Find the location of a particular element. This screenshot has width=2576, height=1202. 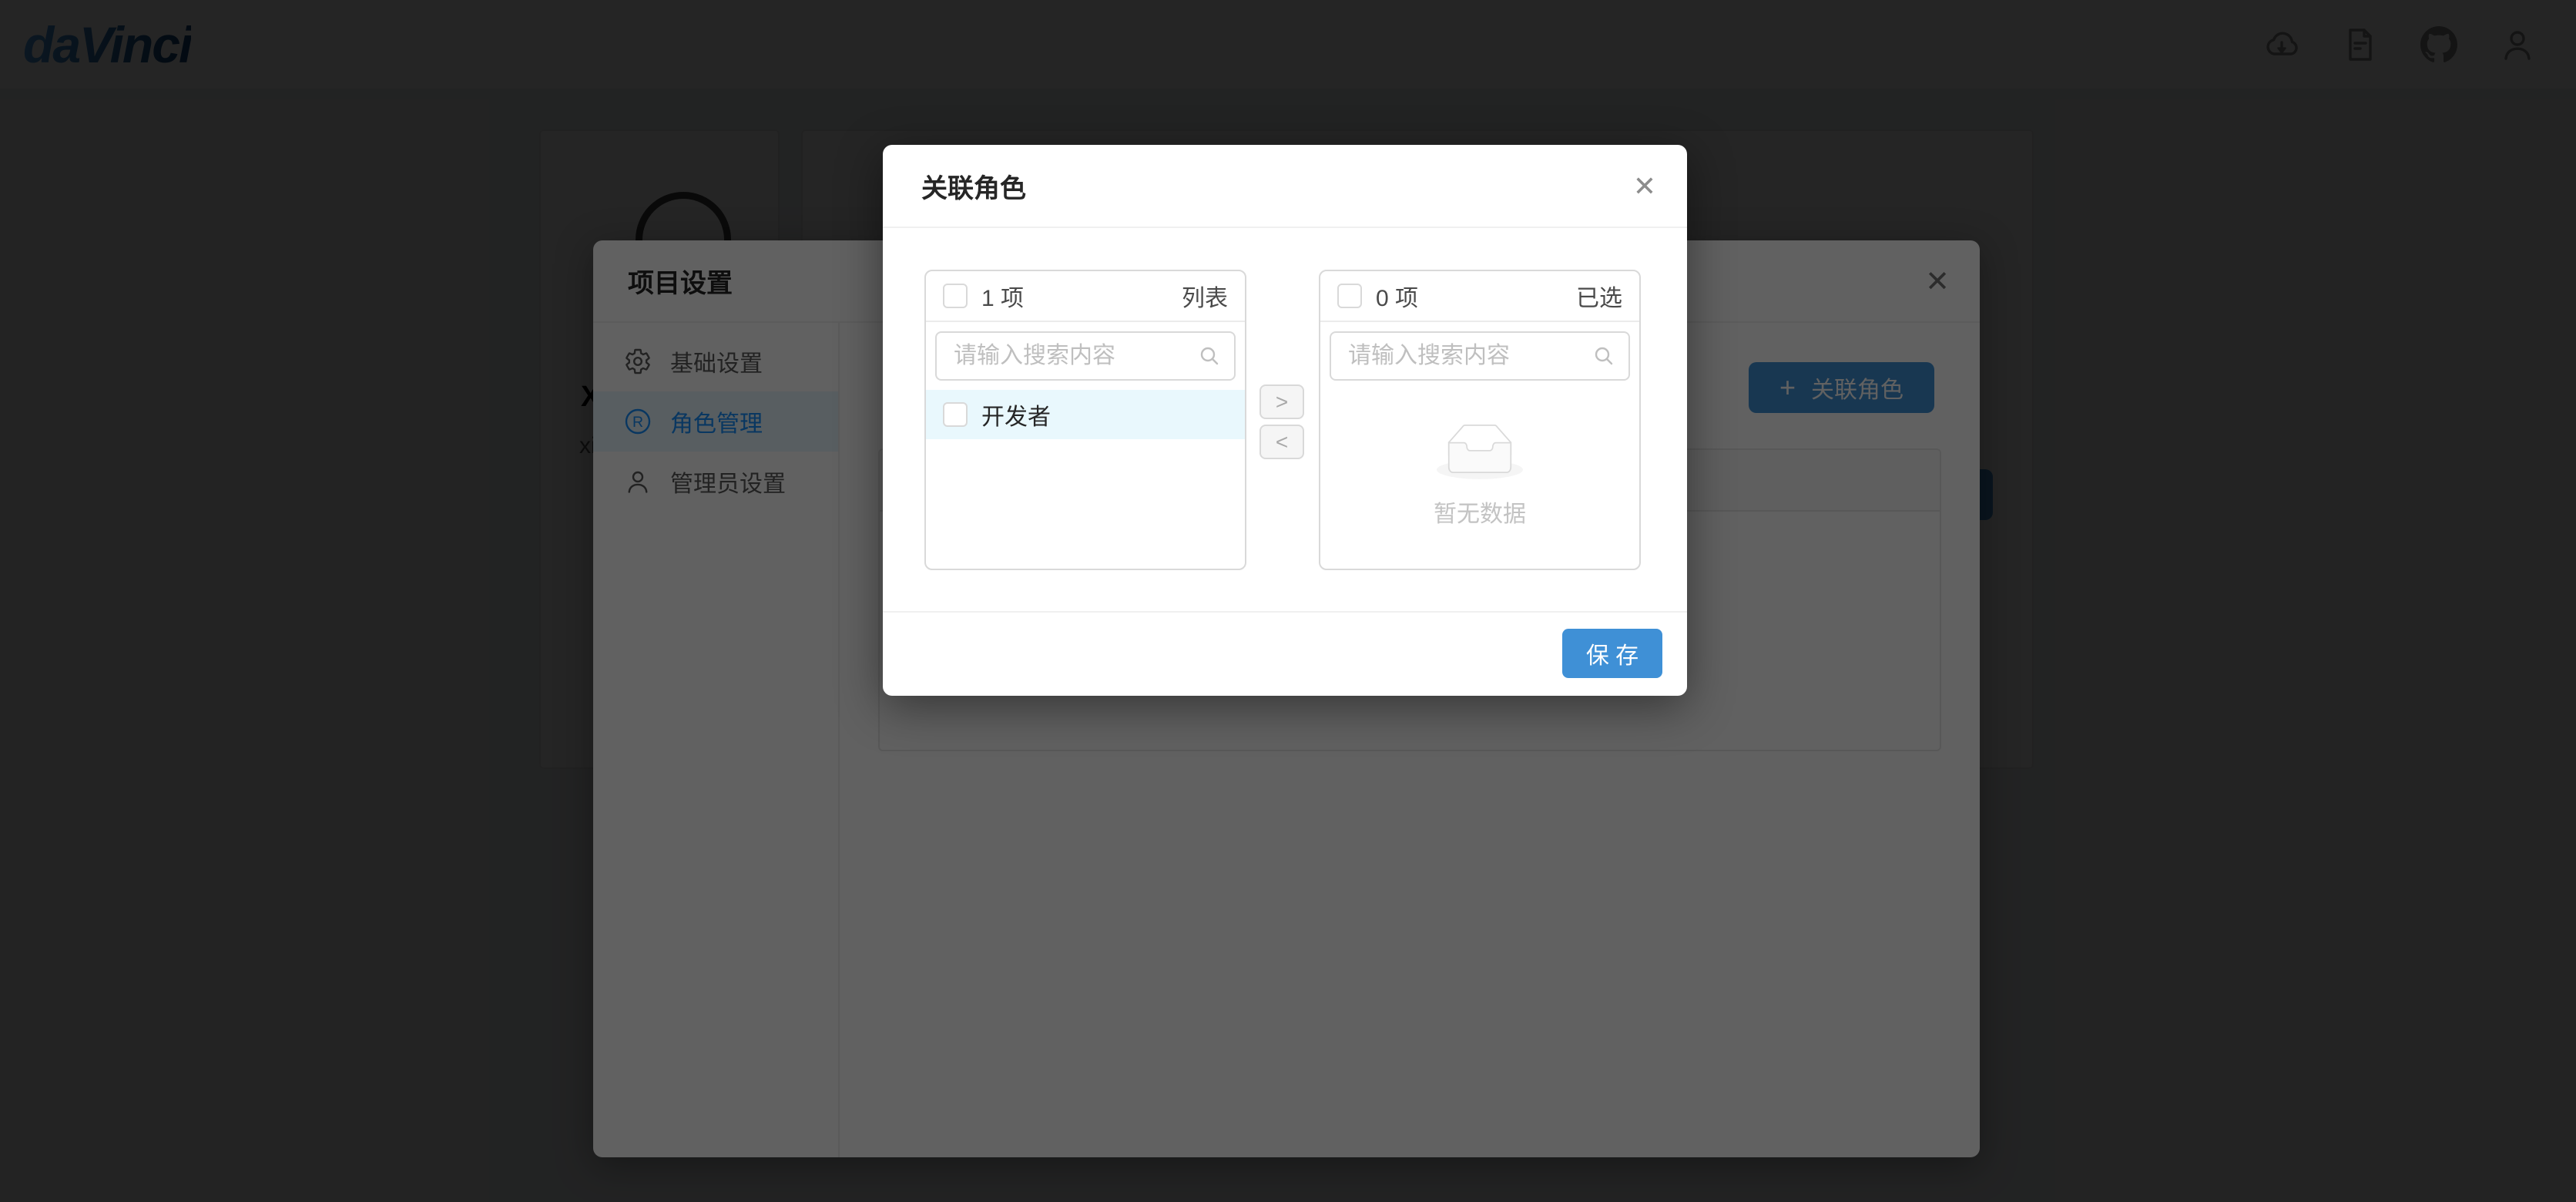

transfer-target-head: 0 项 已选 is located at coordinates (1479, 296).